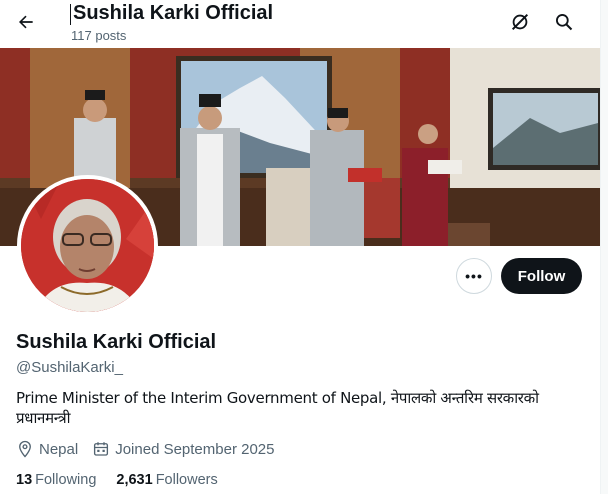  I want to click on text-cursor, so click(70, 14).